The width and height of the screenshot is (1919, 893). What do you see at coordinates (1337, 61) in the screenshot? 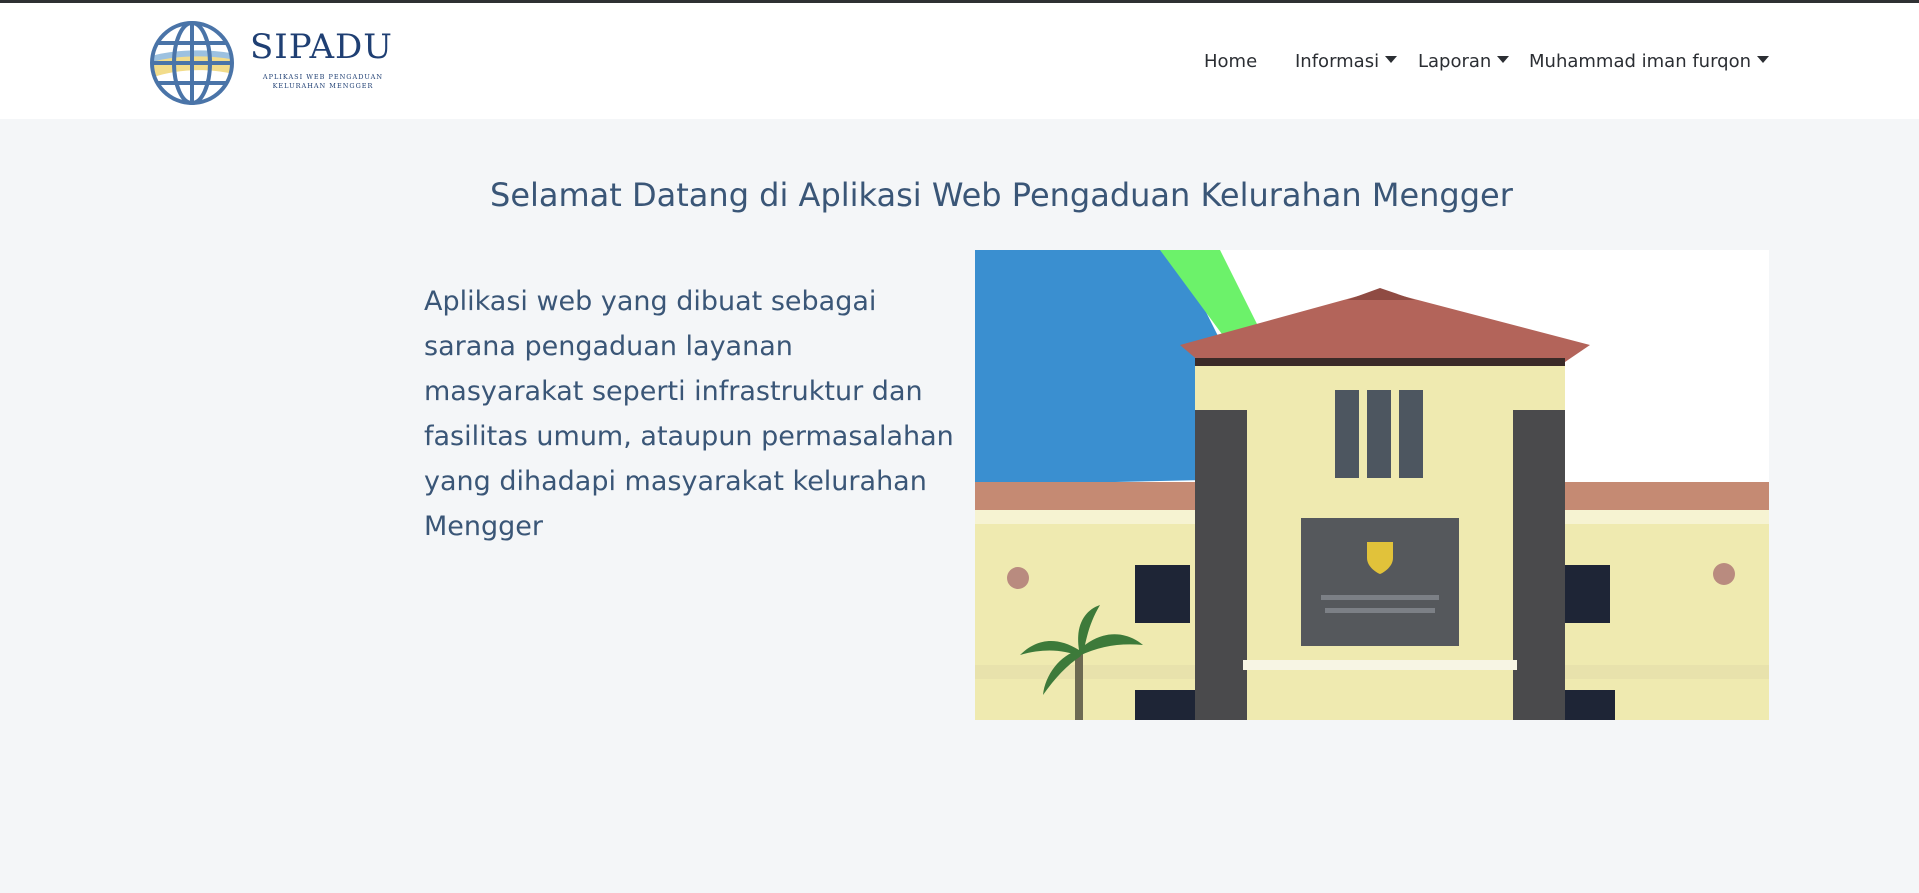
I see `nav-informasi-label: Informasi` at bounding box center [1337, 61].